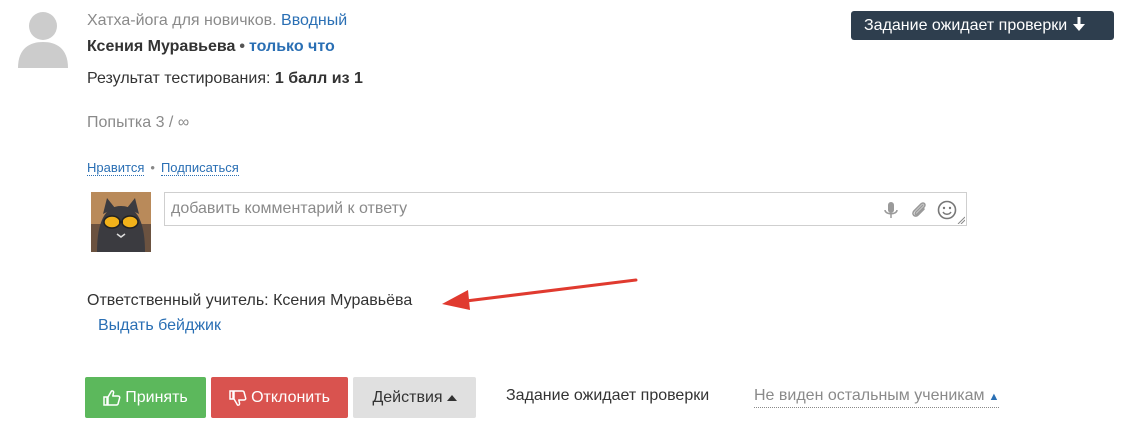 Image resolution: width=1124 pixels, height=428 pixels. Describe the element at coordinates (43, 37) in the screenshot. I see `default-avatar-icon` at that location.